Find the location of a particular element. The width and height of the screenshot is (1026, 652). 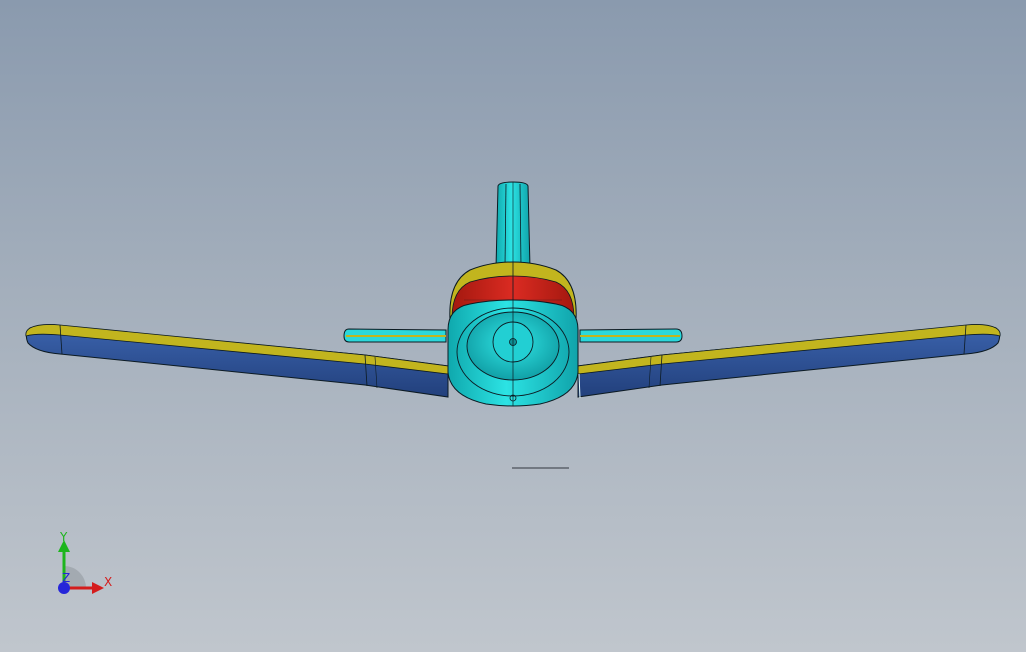

vertical-stabilizer is located at coordinates (513, 225).